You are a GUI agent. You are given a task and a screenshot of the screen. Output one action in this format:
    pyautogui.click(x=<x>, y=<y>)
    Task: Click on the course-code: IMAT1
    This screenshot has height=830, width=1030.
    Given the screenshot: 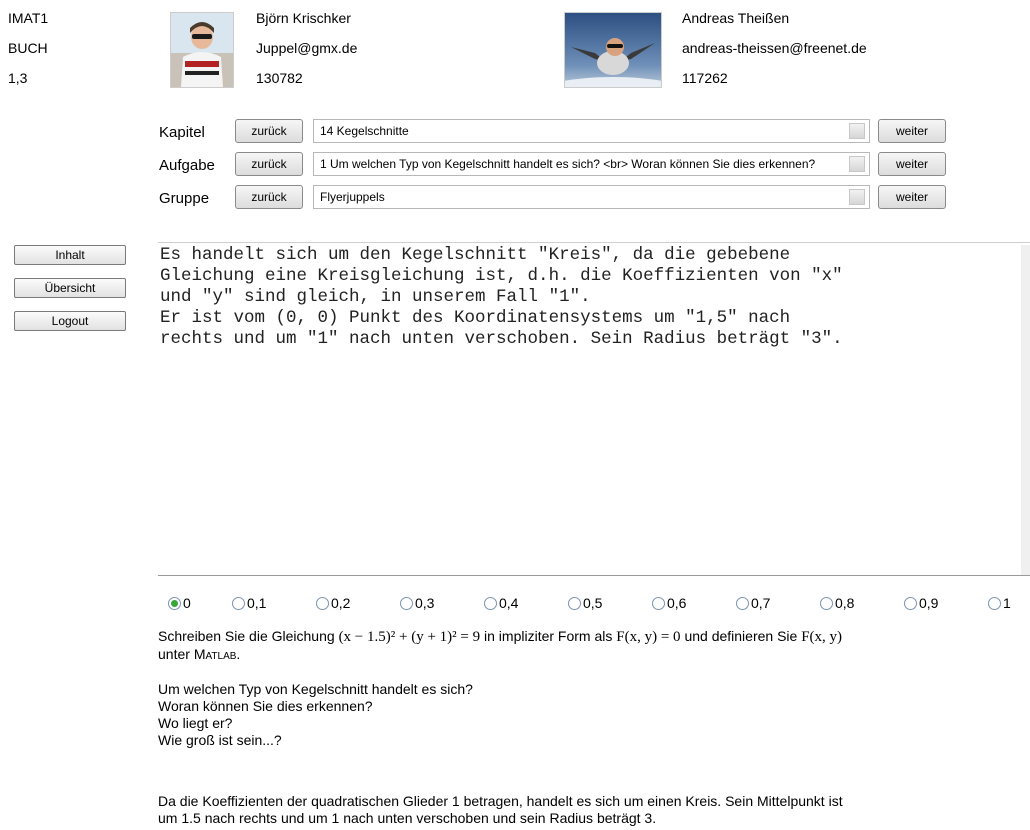 What is the action you would take?
    pyautogui.click(x=28, y=18)
    